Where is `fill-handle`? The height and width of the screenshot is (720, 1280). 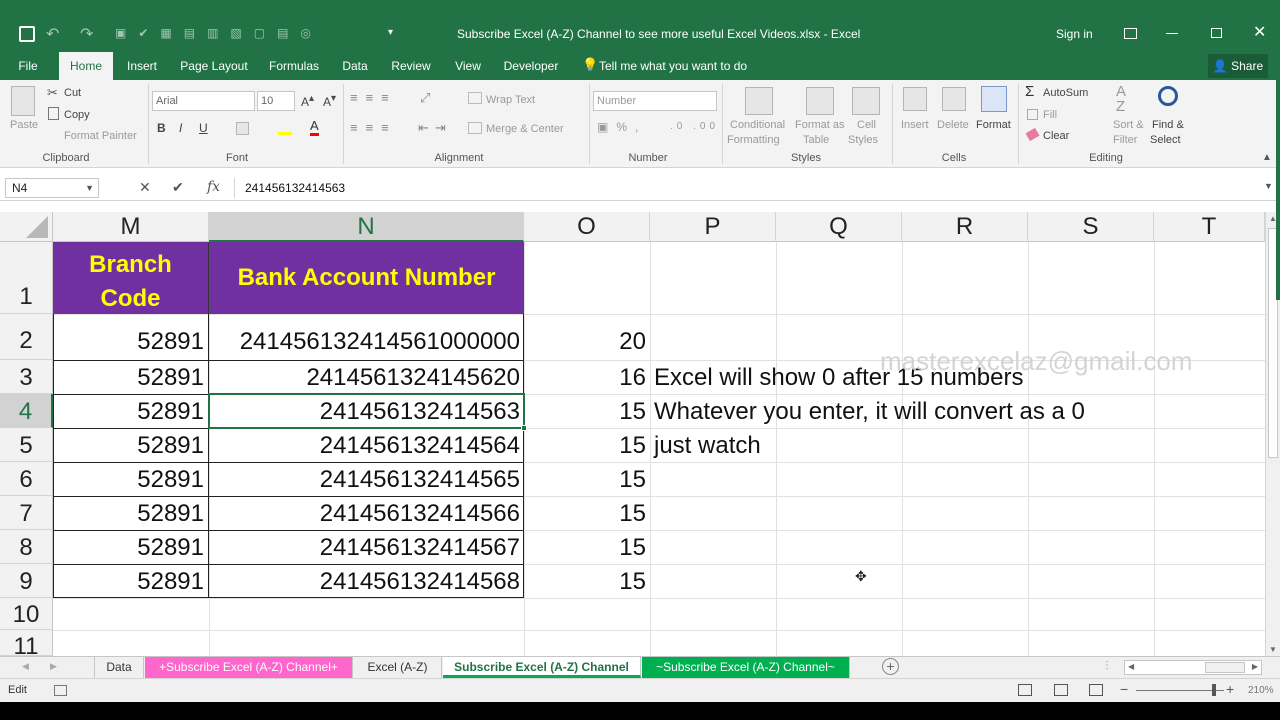 fill-handle is located at coordinates (524, 428).